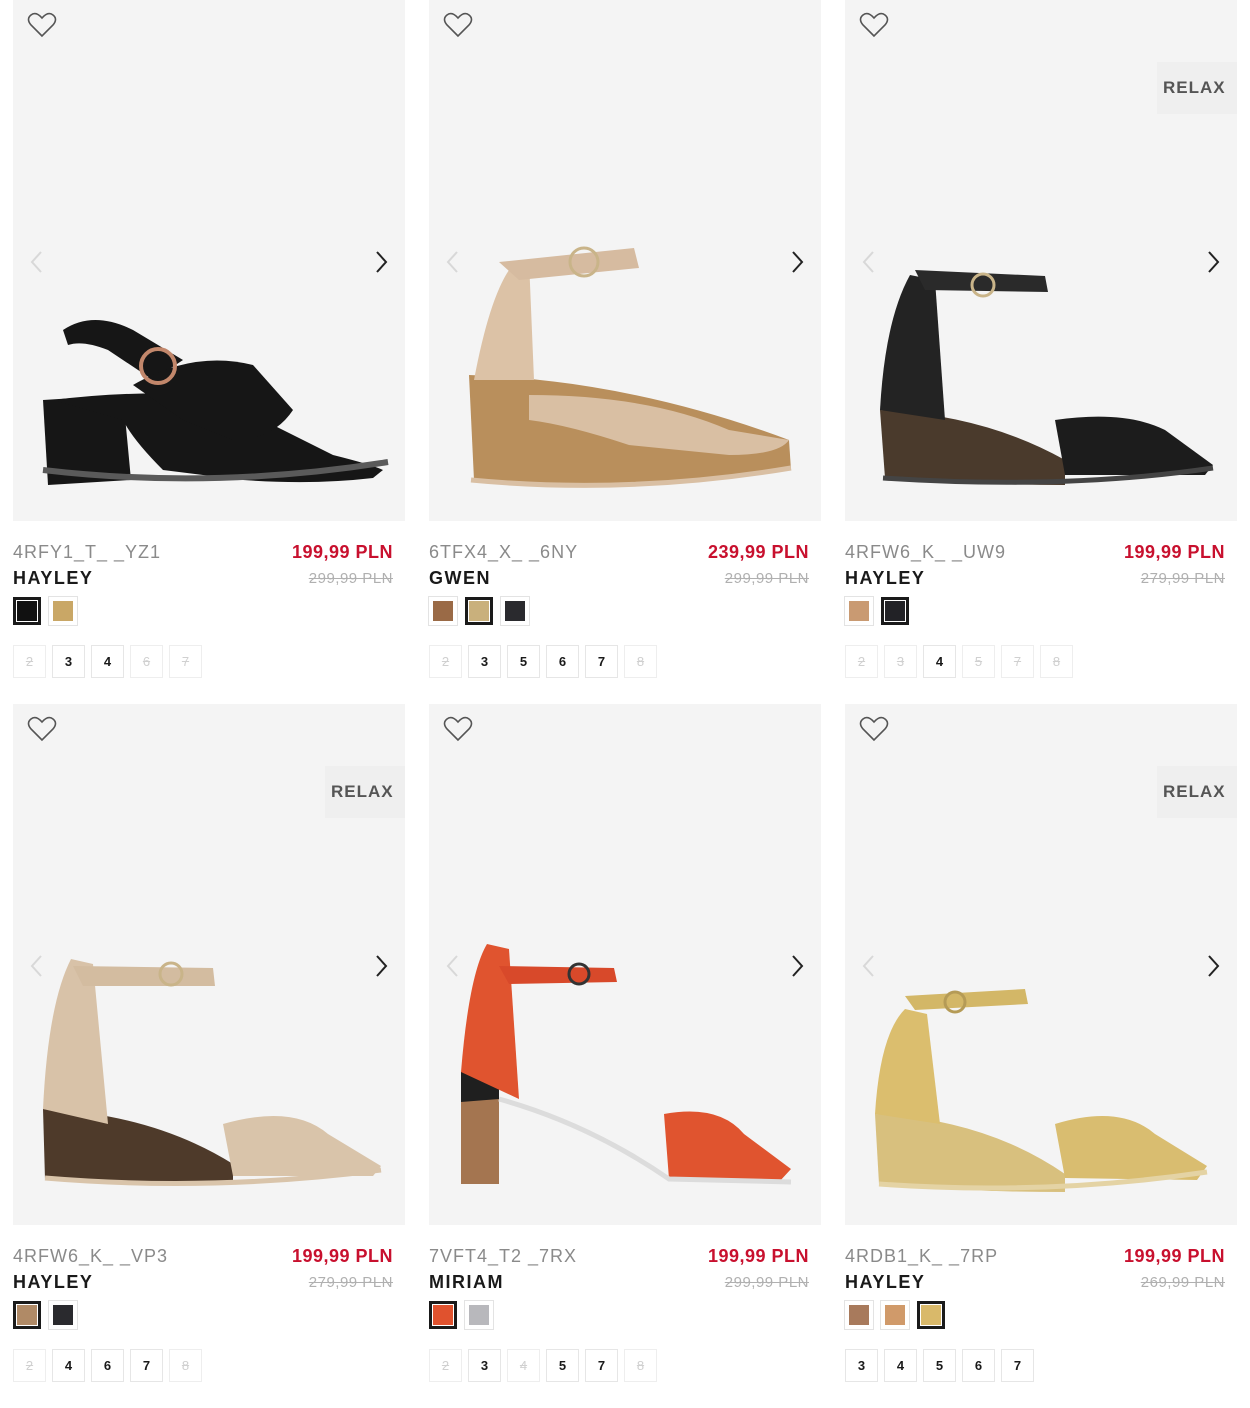 The height and width of the screenshot is (1408, 1250). Describe the element at coordinates (503, 1256) in the screenshot. I see `product-code: 7VFT4_T2 _7RX` at that location.